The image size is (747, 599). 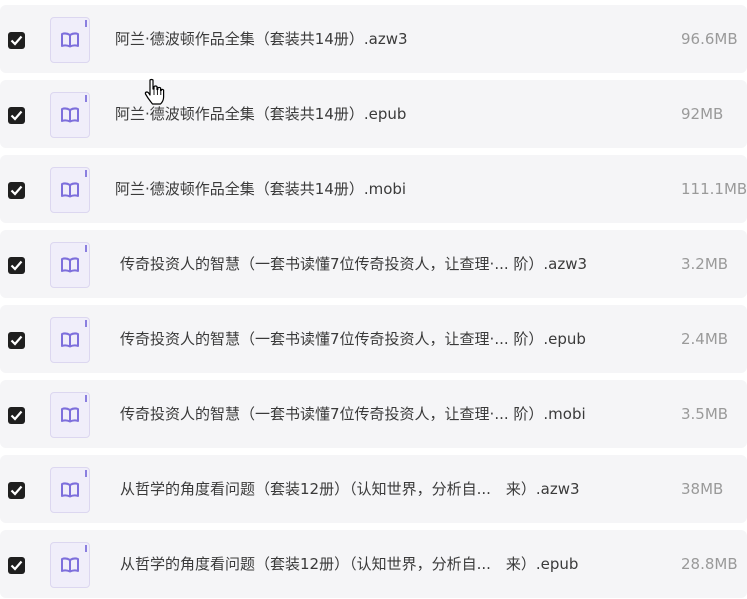 I want to click on file-name: 传奇投资人的智慧（一套书读懂7位传奇投资人，让查理·... 阶）.epub, so click(x=353, y=339).